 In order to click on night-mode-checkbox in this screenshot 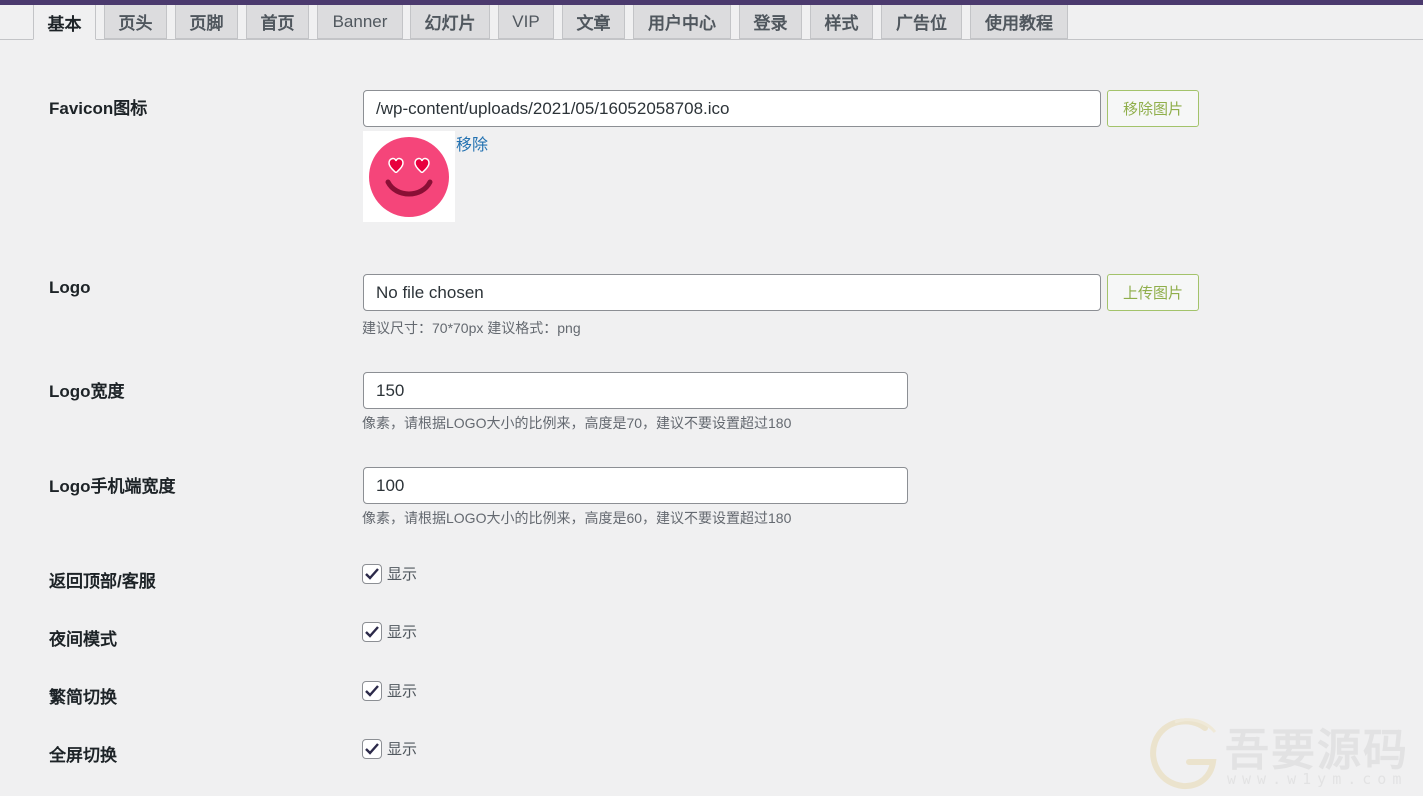, I will do `click(372, 631)`.